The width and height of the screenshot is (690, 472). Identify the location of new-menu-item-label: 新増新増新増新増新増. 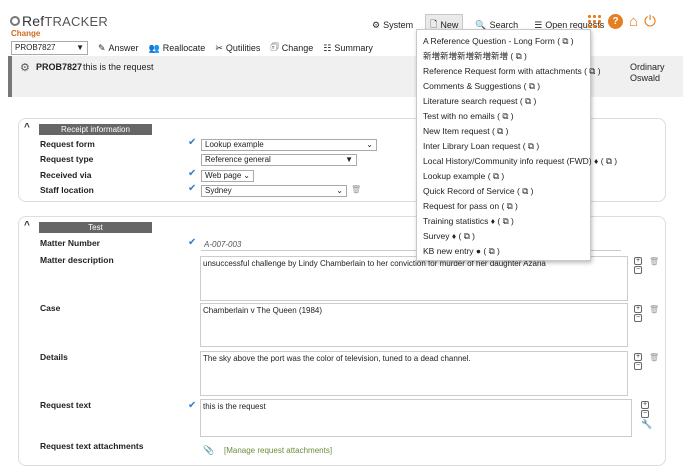
(466, 56).